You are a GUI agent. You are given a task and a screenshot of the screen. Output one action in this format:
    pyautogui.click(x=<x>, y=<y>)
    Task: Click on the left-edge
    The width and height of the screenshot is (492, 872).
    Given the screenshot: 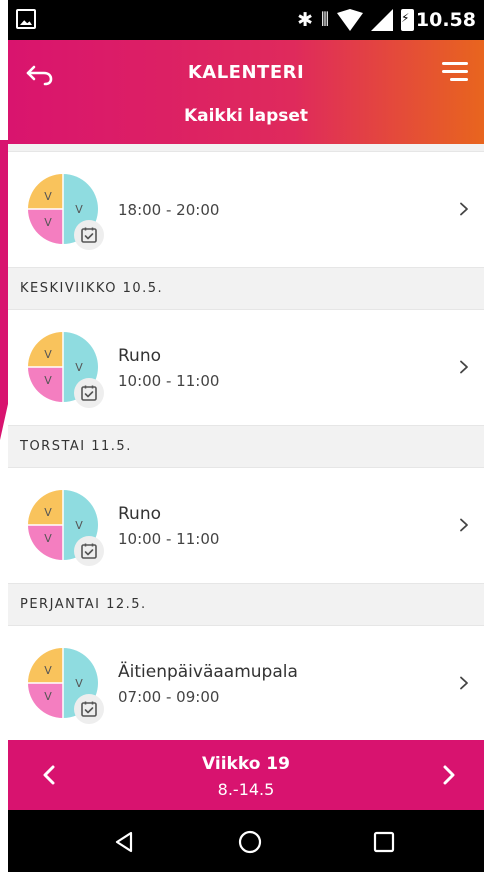 What is the action you would take?
    pyautogui.click(x=4, y=436)
    